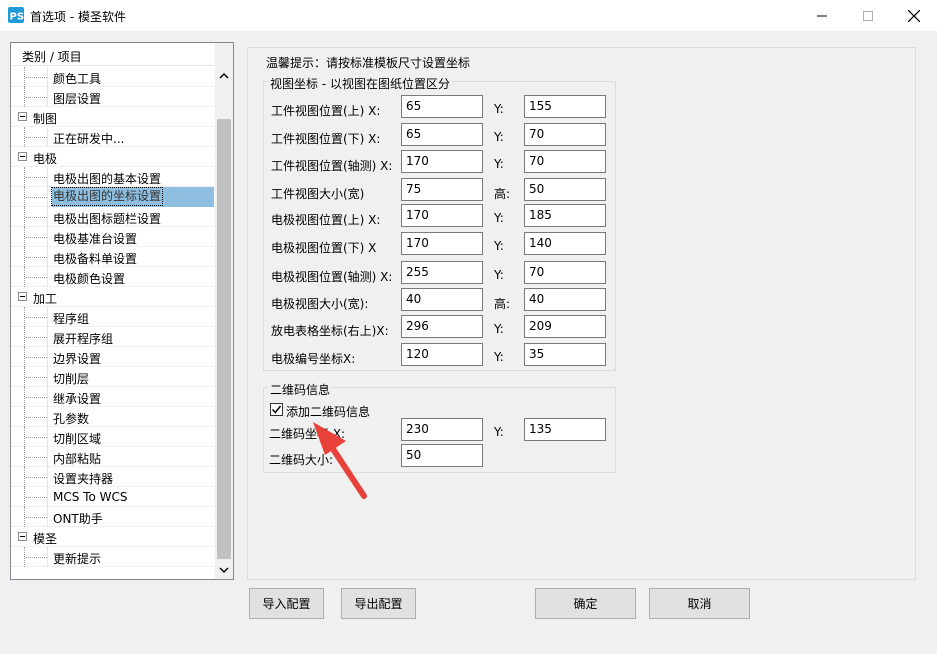 This screenshot has height=654, width=937. I want to click on tree-header: 类别 / 项目, so click(113, 55).